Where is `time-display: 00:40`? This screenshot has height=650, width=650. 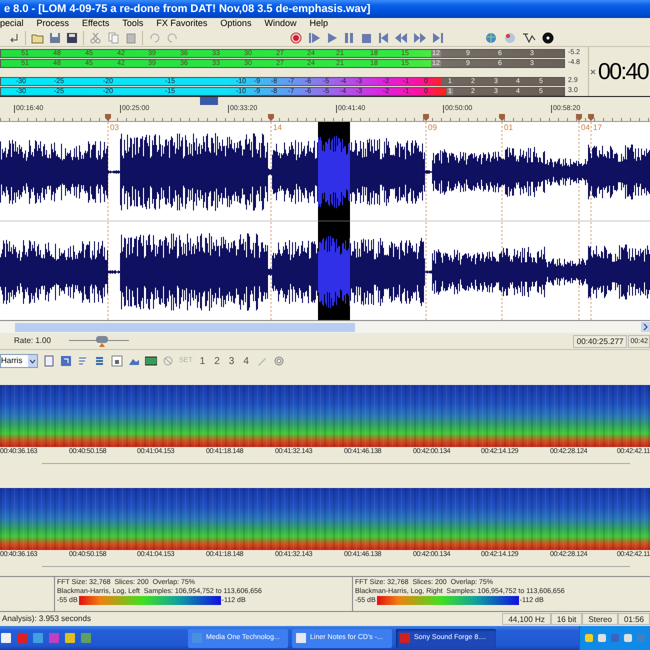 time-display: 00:40 is located at coordinates (623, 71).